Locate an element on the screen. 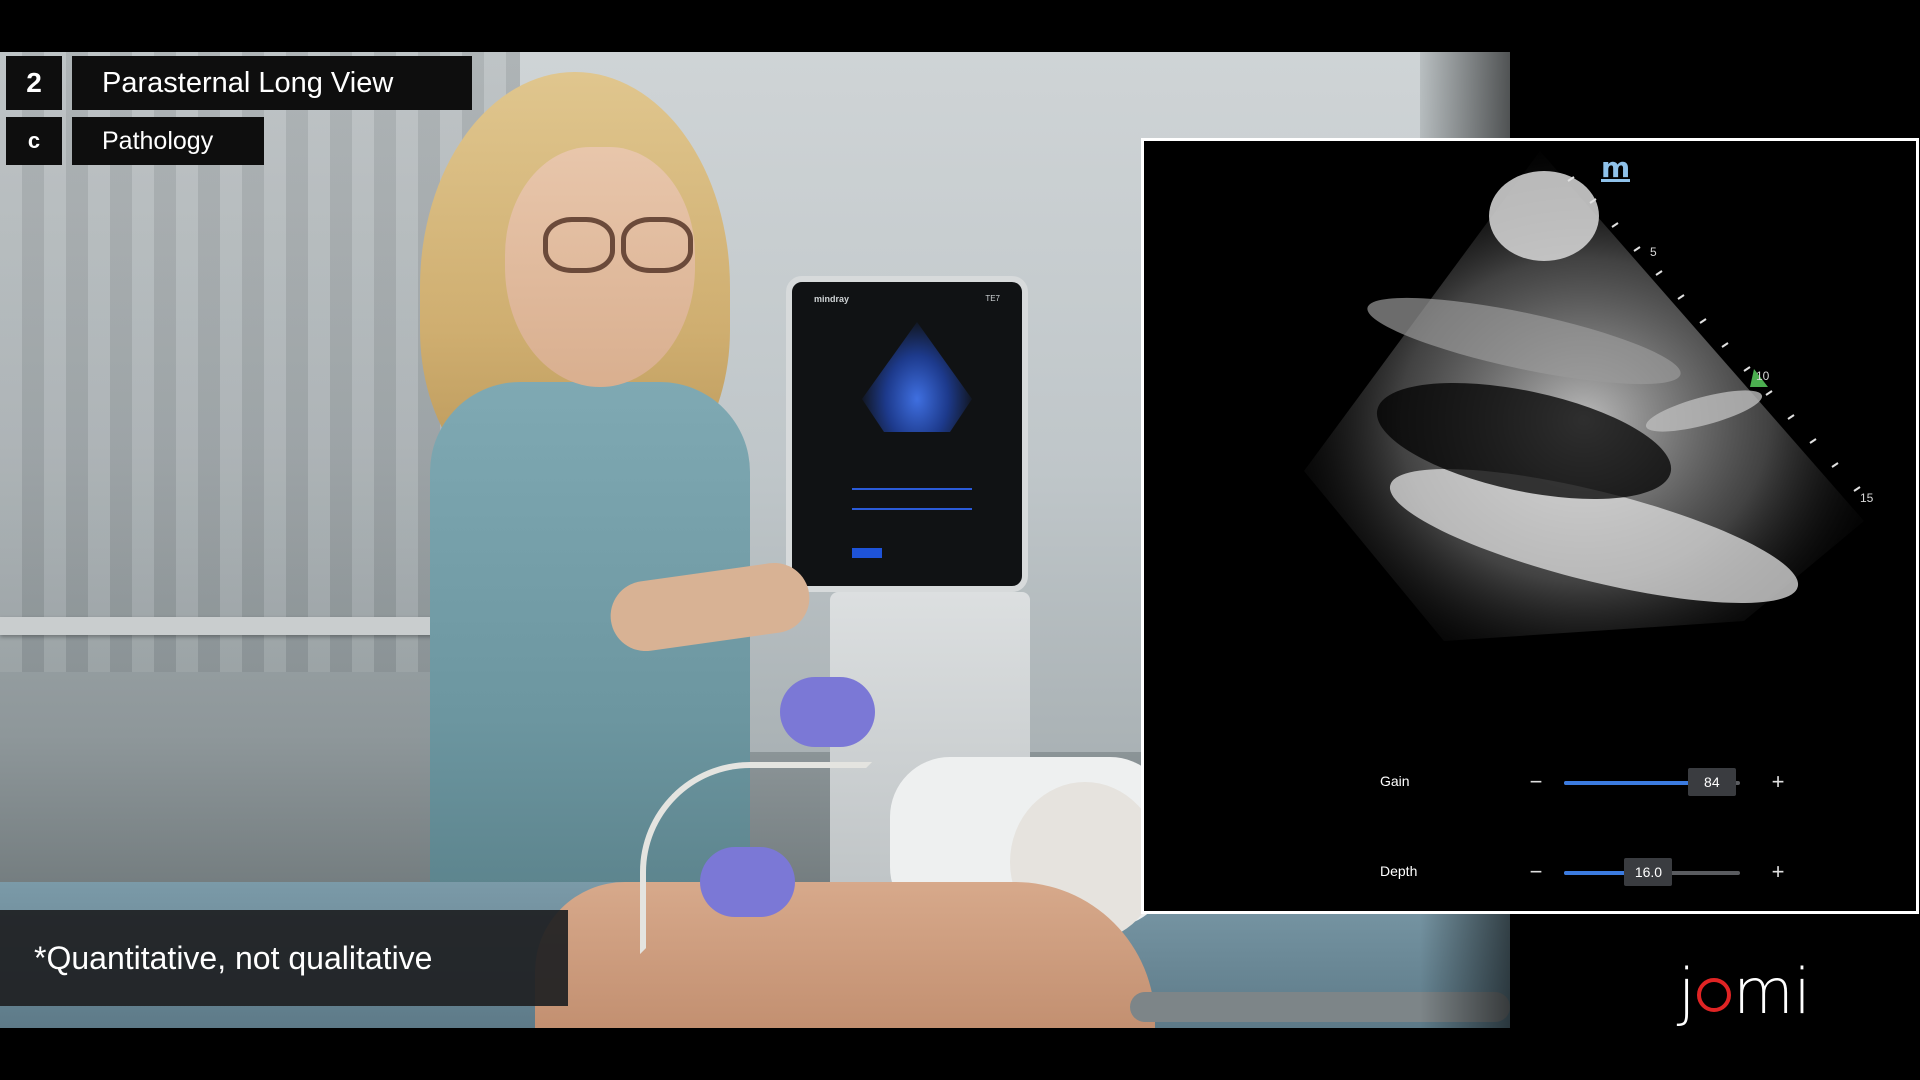 This screenshot has height=1080, width=1920. depth-marker: 15 is located at coordinates (1867, 498).